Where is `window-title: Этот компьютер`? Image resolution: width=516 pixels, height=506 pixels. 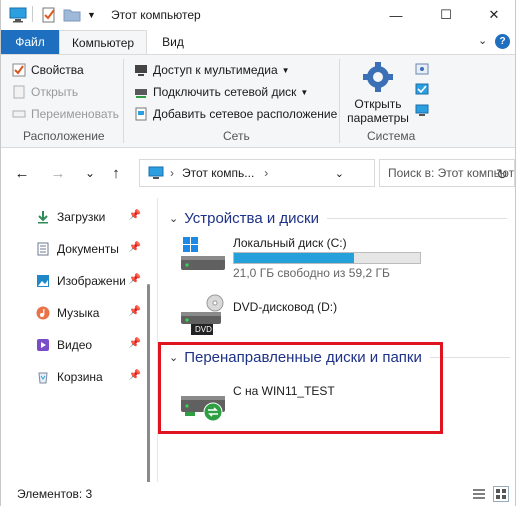
window-title: Этот компьютер is located at coordinates (156, 15).